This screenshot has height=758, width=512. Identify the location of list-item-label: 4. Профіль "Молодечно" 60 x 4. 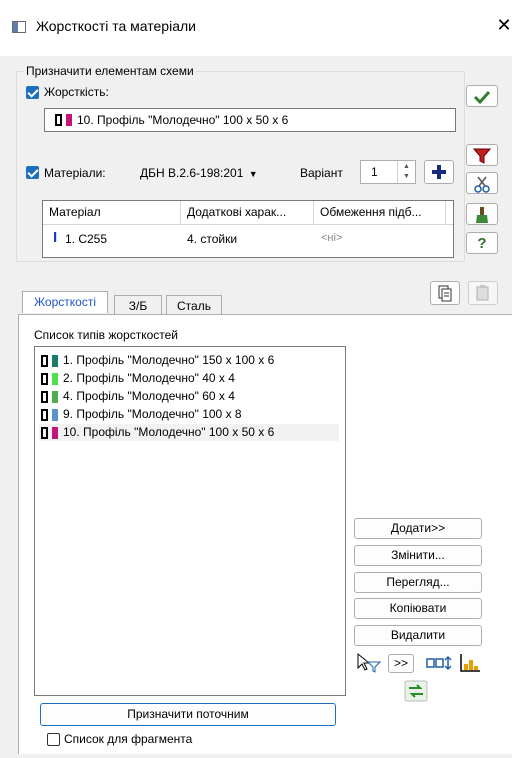
(149, 396).